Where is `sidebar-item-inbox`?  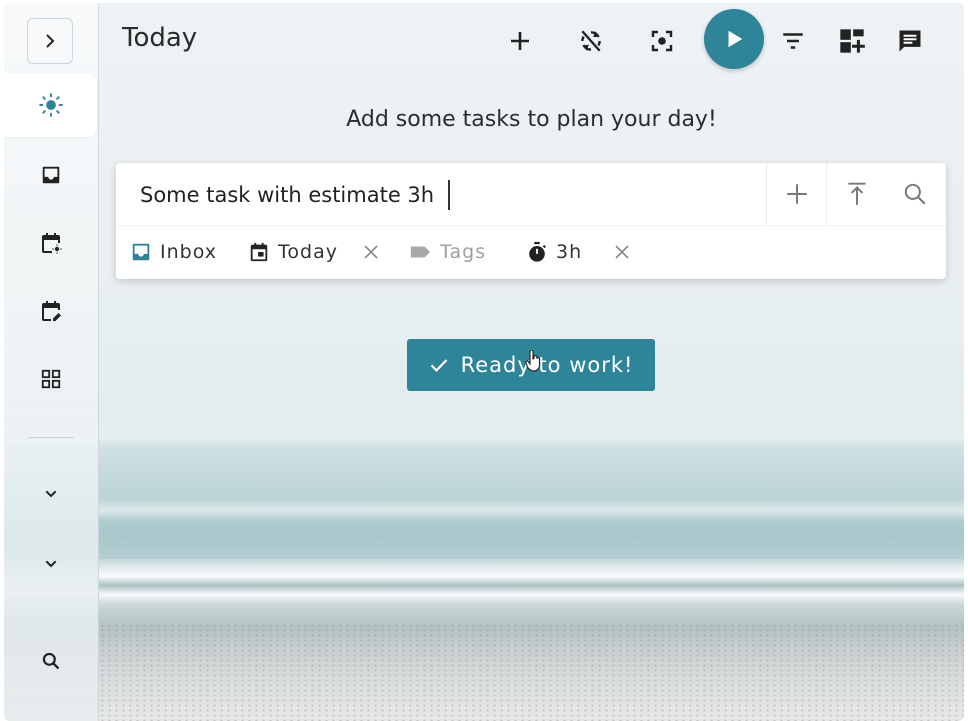 sidebar-item-inbox is located at coordinates (51, 175).